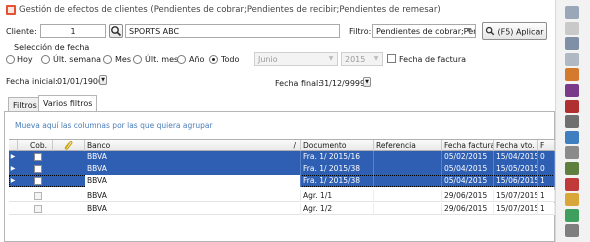 The image size is (590, 242). Describe the element at coordinates (572, 184) in the screenshot. I see `delete-icon` at that location.